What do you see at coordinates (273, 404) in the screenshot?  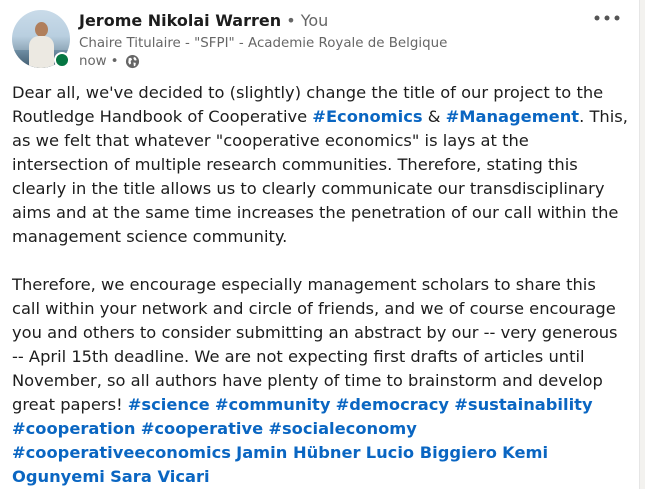 I see `hashtag-community: #community` at bounding box center [273, 404].